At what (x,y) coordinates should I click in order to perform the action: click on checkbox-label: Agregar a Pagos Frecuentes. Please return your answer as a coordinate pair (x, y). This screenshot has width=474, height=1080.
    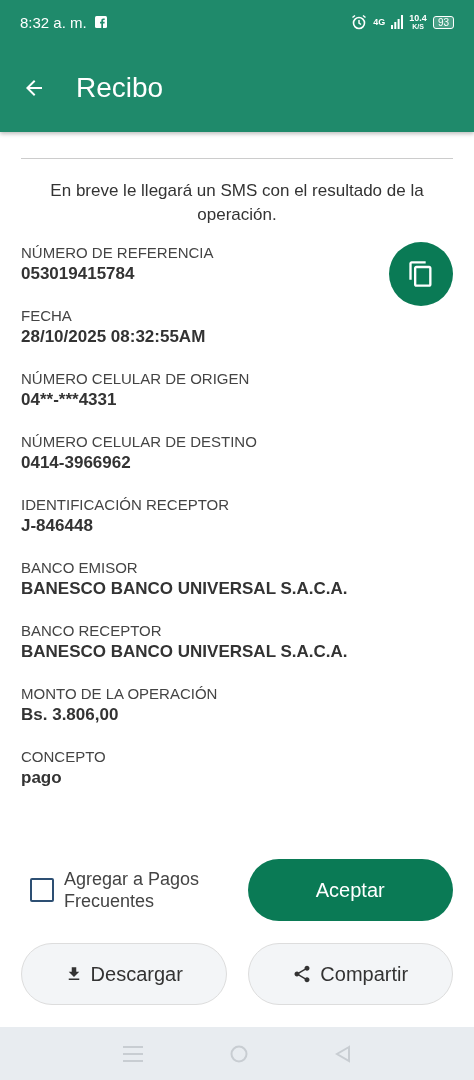
    Looking at the image, I should click on (145, 890).